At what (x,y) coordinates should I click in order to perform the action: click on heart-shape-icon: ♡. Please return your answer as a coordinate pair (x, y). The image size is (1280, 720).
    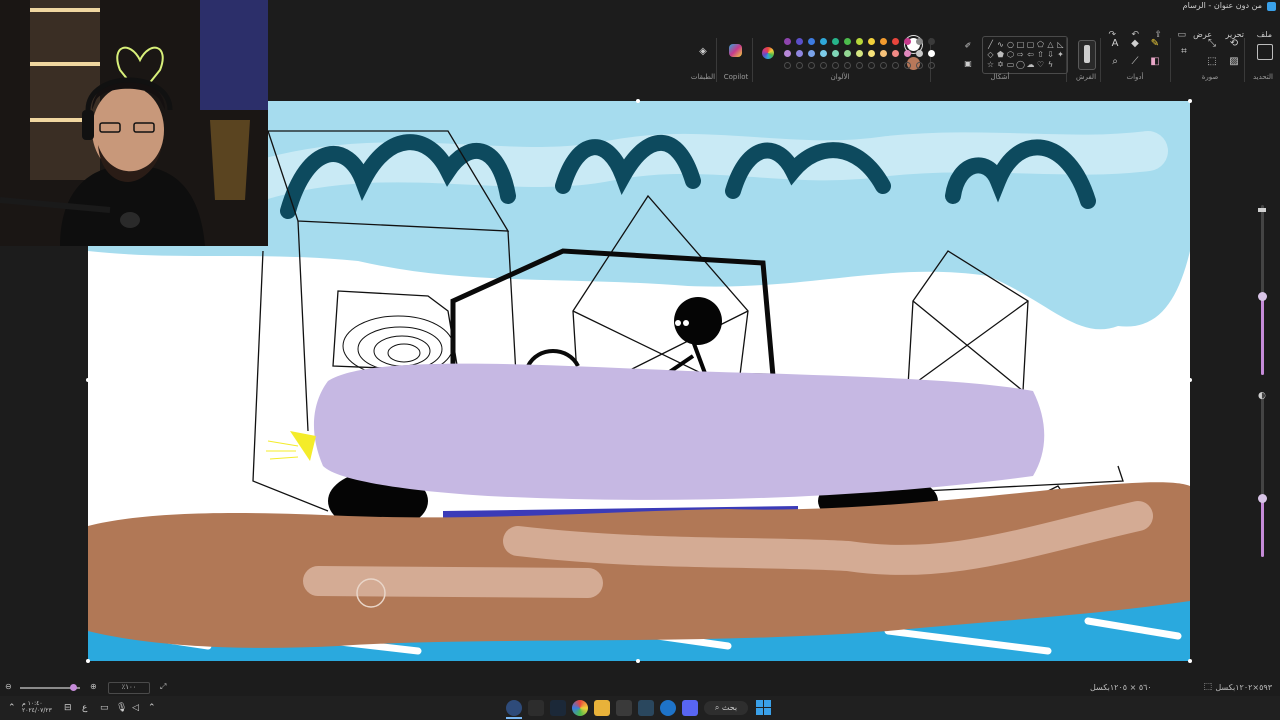
    Looking at the image, I should click on (1040, 64).